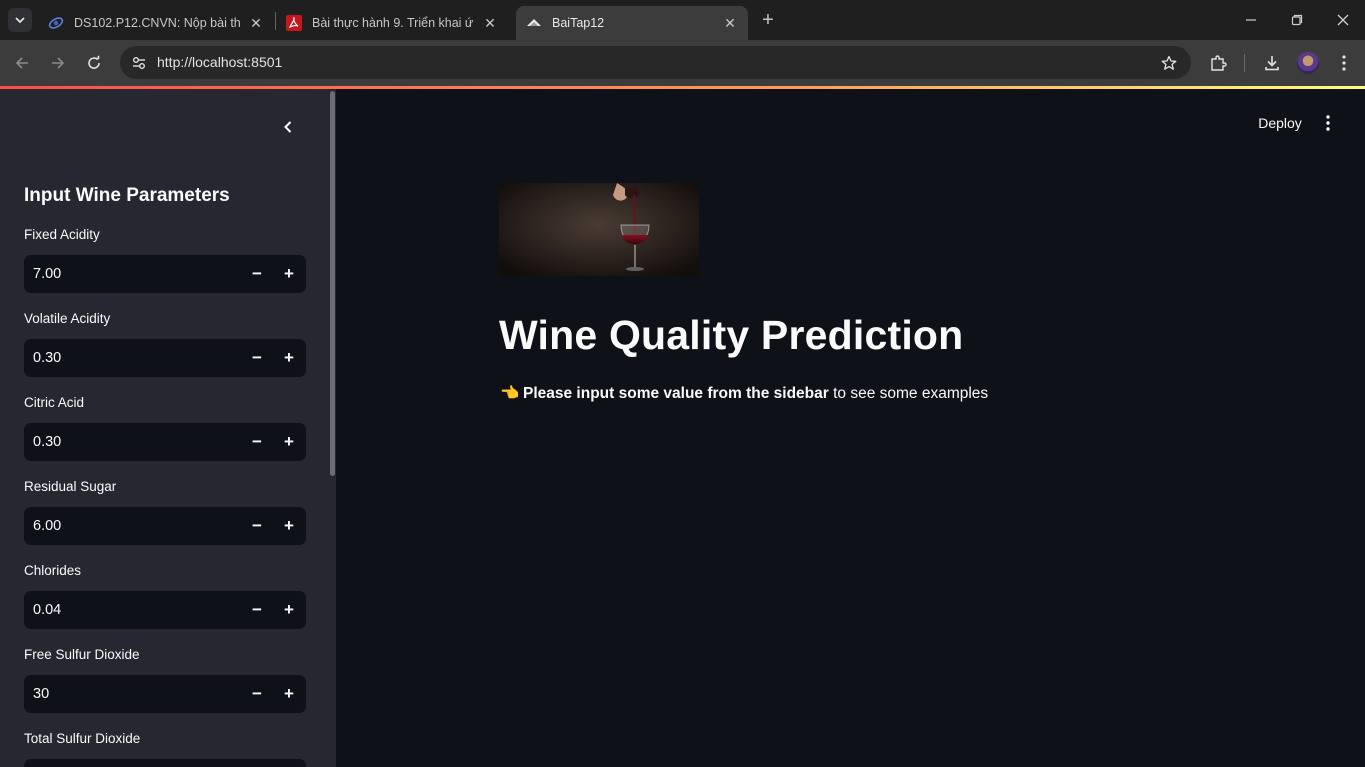 This screenshot has width=1365, height=767. I want to click on input-label: Fixed Acidity, so click(62, 234).